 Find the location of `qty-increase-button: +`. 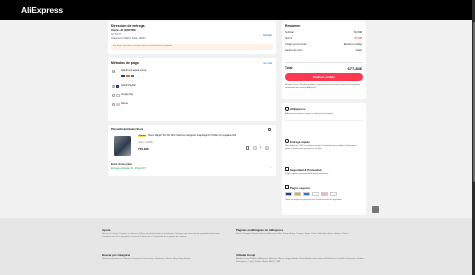

qty-increase-button: + is located at coordinates (267, 148).